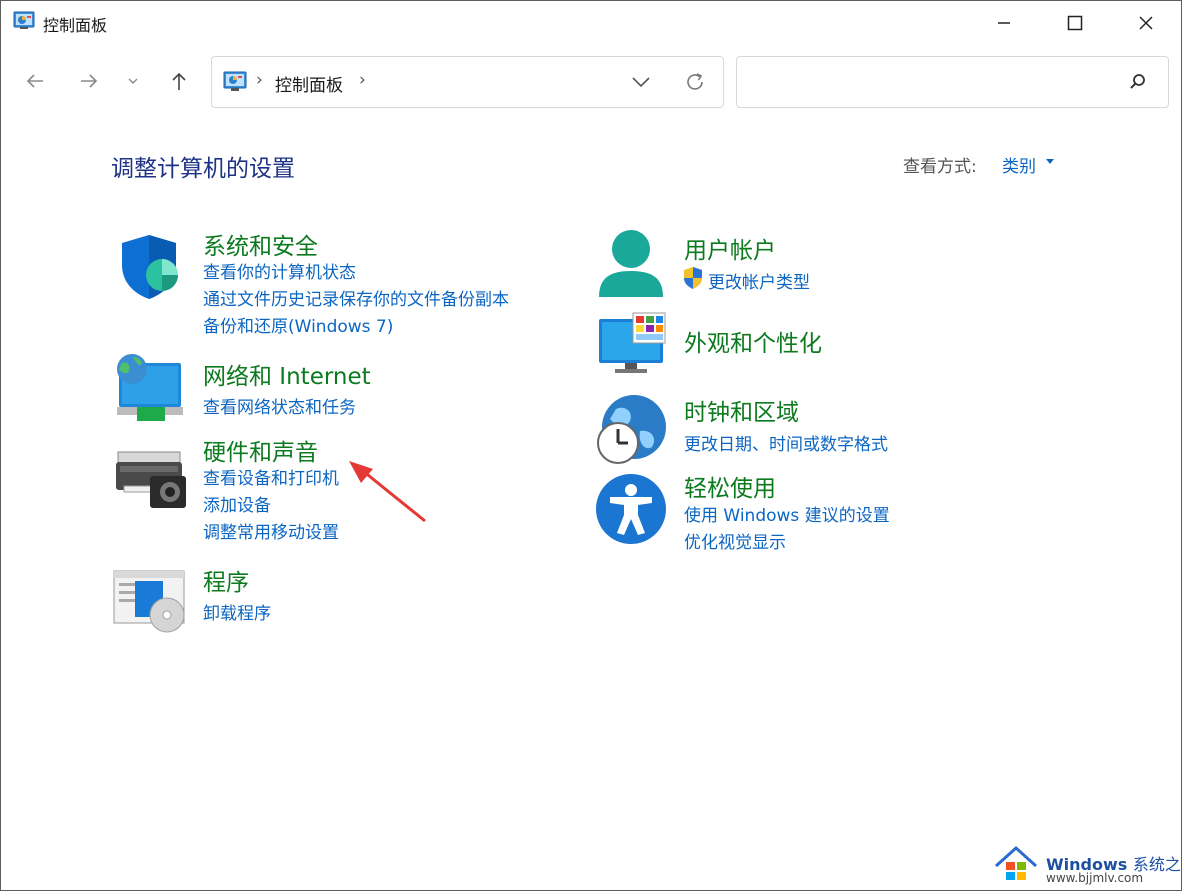 The height and width of the screenshot is (891, 1182). Describe the element at coordinates (741, 410) in the screenshot. I see `category-clock-region-title: 时钟和区域` at that location.